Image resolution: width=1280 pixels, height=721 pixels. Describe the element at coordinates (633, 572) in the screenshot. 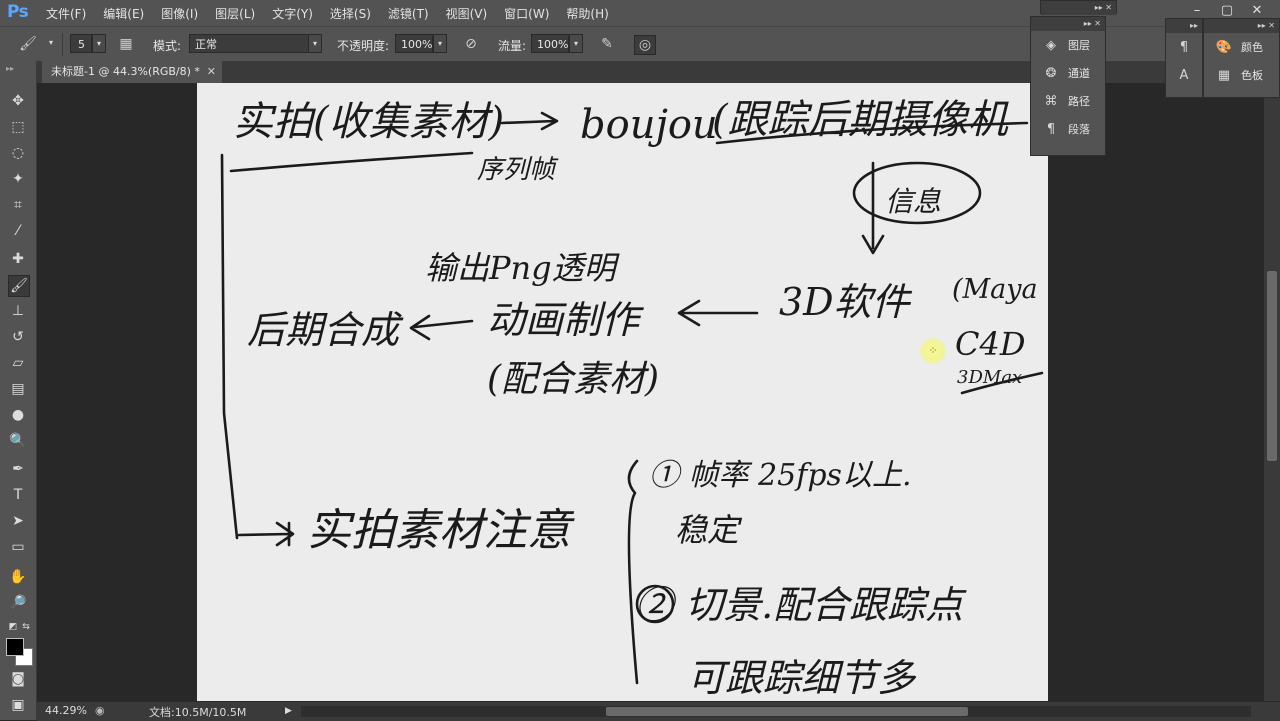

I see `curly-brace` at that location.